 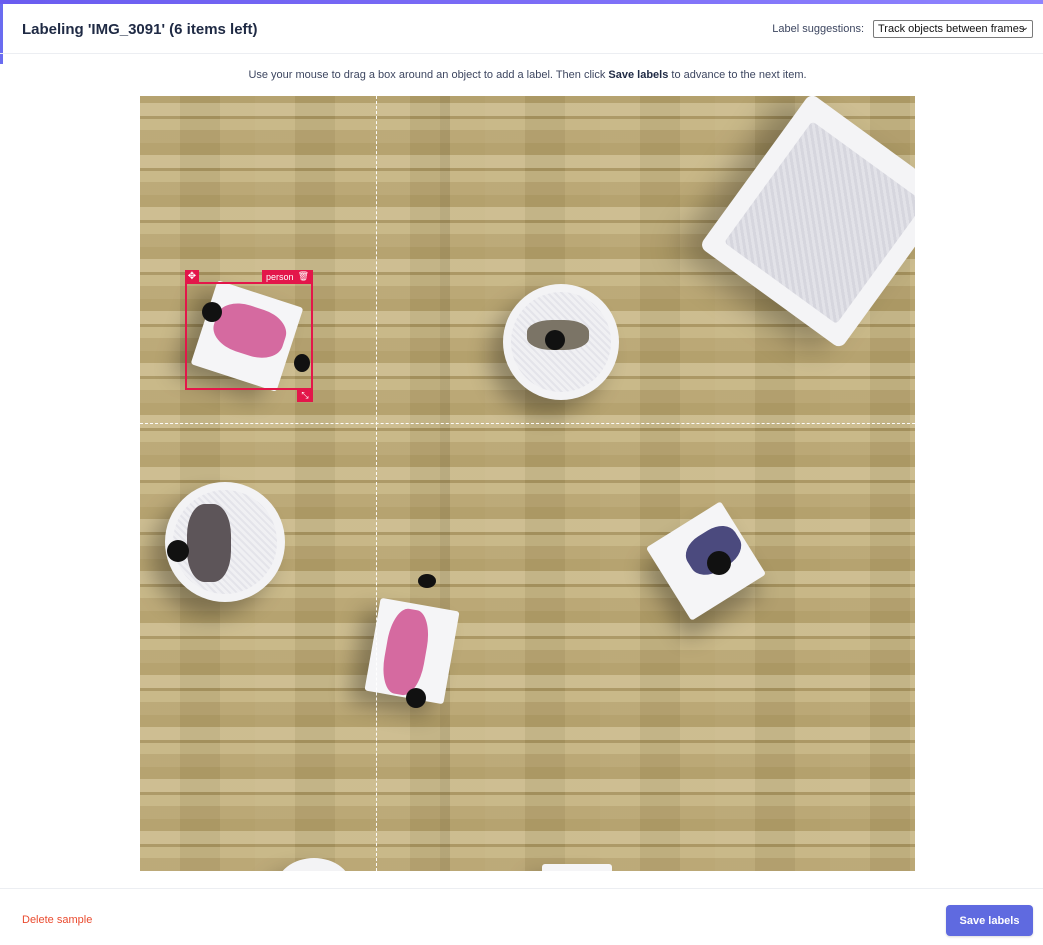 What do you see at coordinates (305, 395) in the screenshot?
I see `resize-icon: ⤡` at bounding box center [305, 395].